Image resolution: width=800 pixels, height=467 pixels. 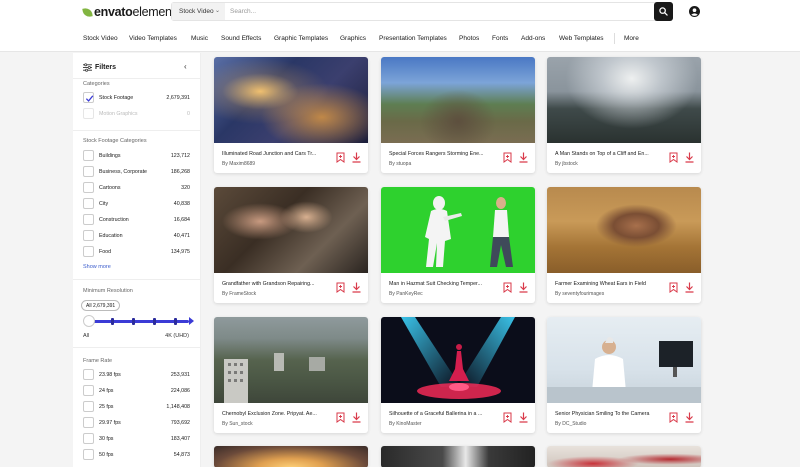 I want to click on nav-more: More, so click(x=631, y=38).